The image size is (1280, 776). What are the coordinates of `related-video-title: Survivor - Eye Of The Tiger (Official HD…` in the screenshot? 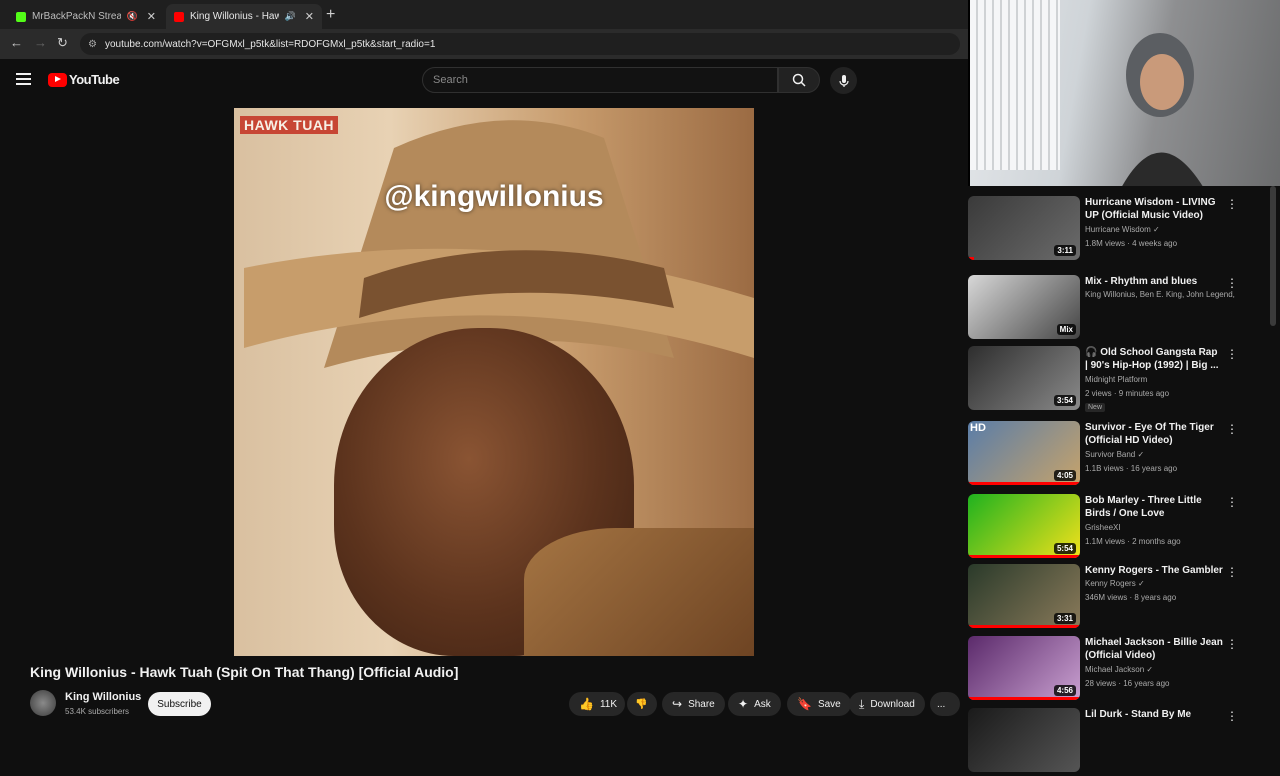 It's located at (1154, 434).